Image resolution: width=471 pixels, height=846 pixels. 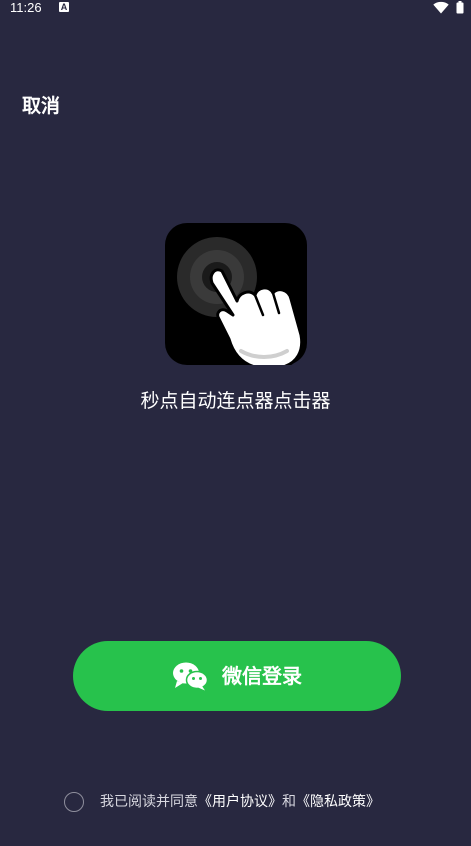 What do you see at coordinates (235, 401) in the screenshot?
I see `app-name: 秒点自动连点器点击器` at bounding box center [235, 401].